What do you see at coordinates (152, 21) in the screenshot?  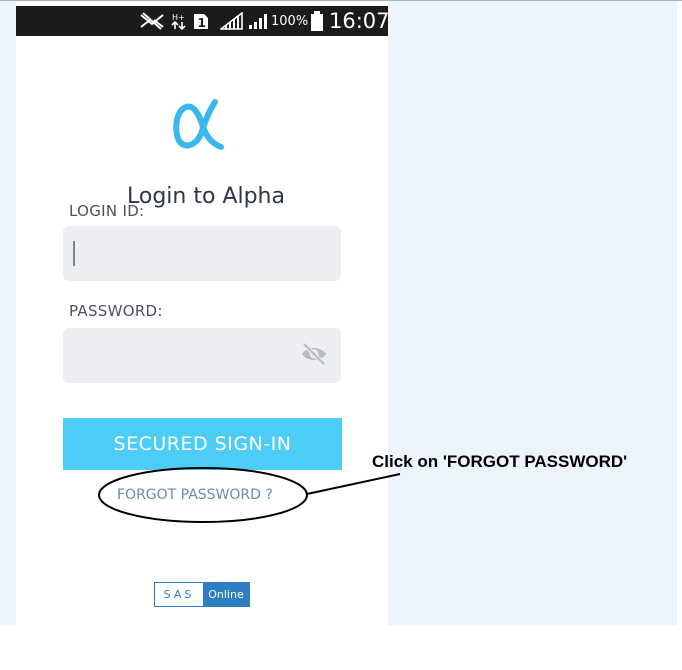 I see `silent-mode-icon` at bounding box center [152, 21].